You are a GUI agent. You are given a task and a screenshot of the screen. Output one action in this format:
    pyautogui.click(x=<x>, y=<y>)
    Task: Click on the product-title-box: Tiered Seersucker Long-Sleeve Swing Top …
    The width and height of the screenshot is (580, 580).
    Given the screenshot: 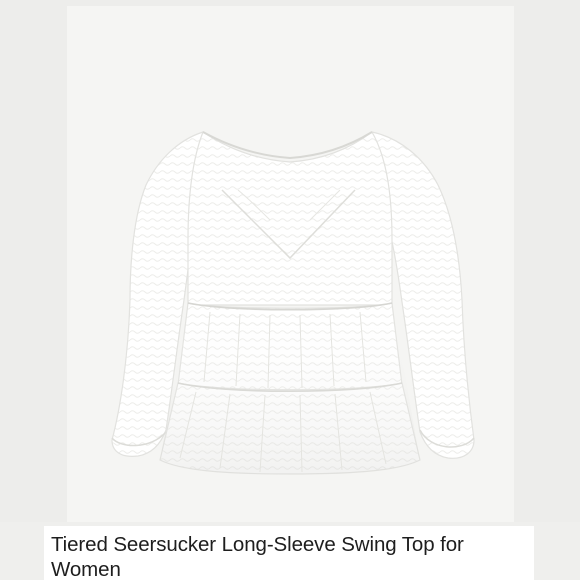 What is the action you would take?
    pyautogui.click(x=289, y=553)
    